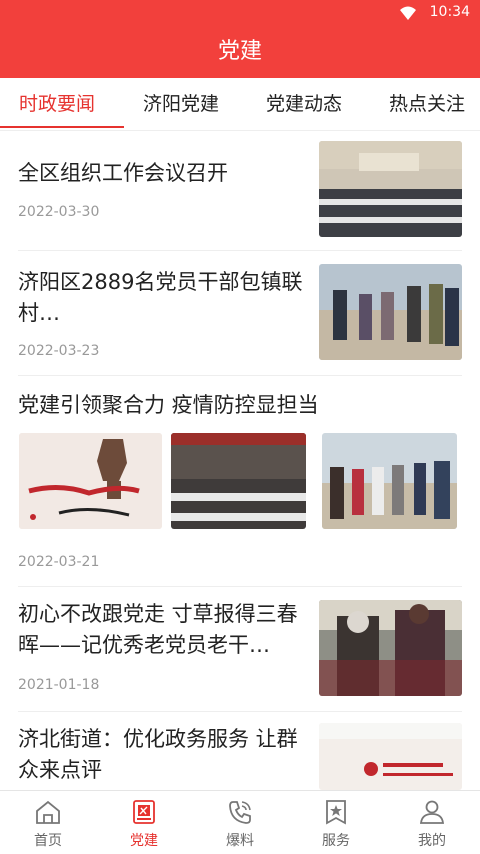 This screenshot has width=480, height=854. I want to click on tabbar-report-label: 爆料, so click(240, 841).